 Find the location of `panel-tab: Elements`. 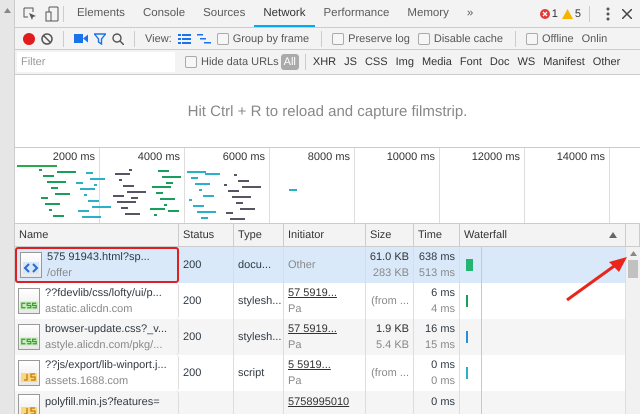

panel-tab: Elements is located at coordinates (101, 13).